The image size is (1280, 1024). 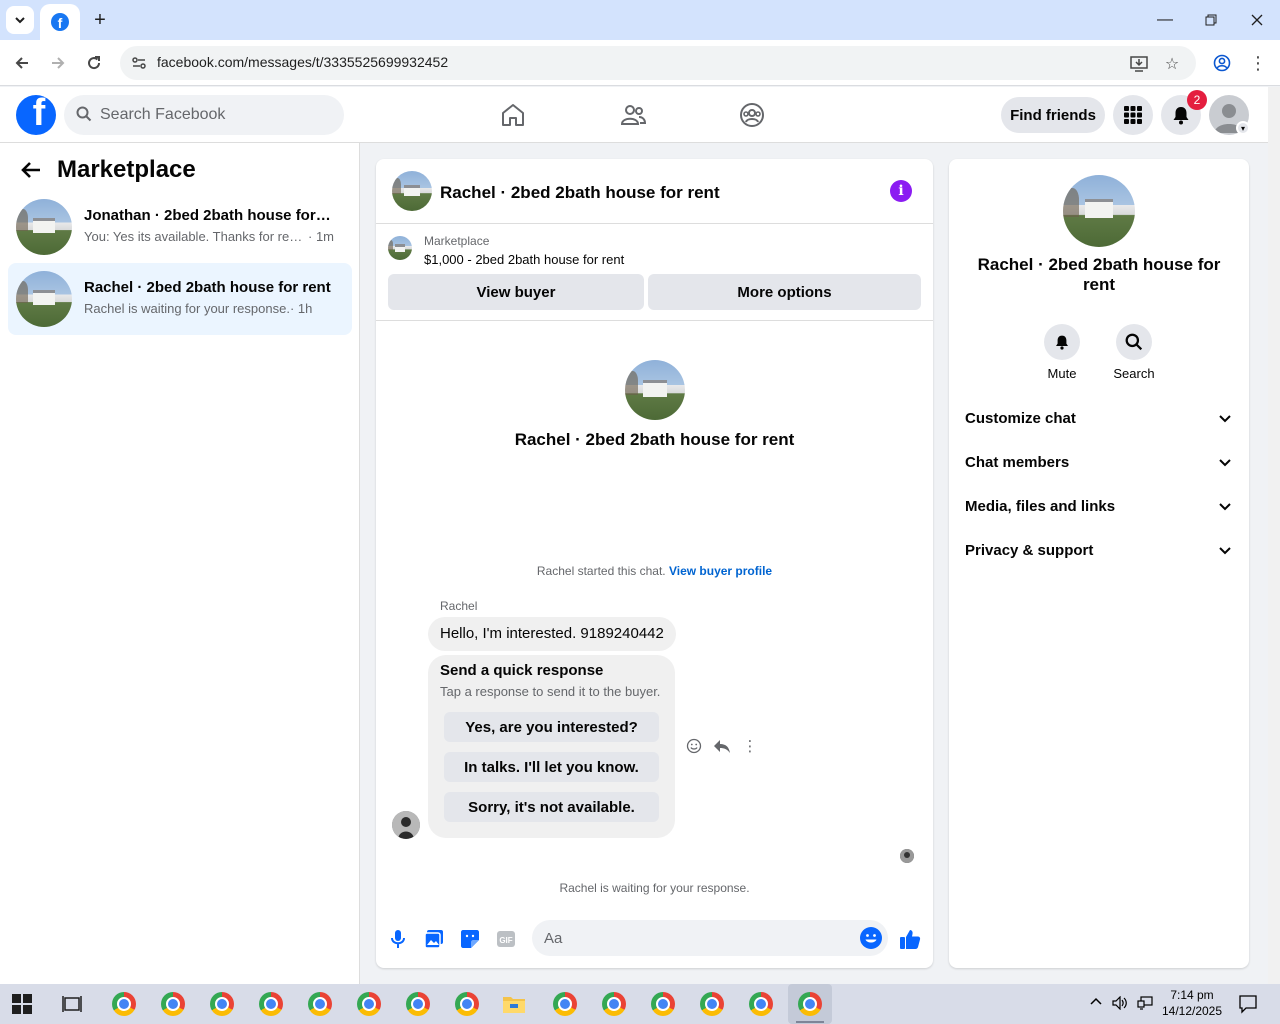 What do you see at coordinates (207, 287) in the screenshot?
I see `conversation-name: Rachel · 2bed 2bath house for rent` at bounding box center [207, 287].